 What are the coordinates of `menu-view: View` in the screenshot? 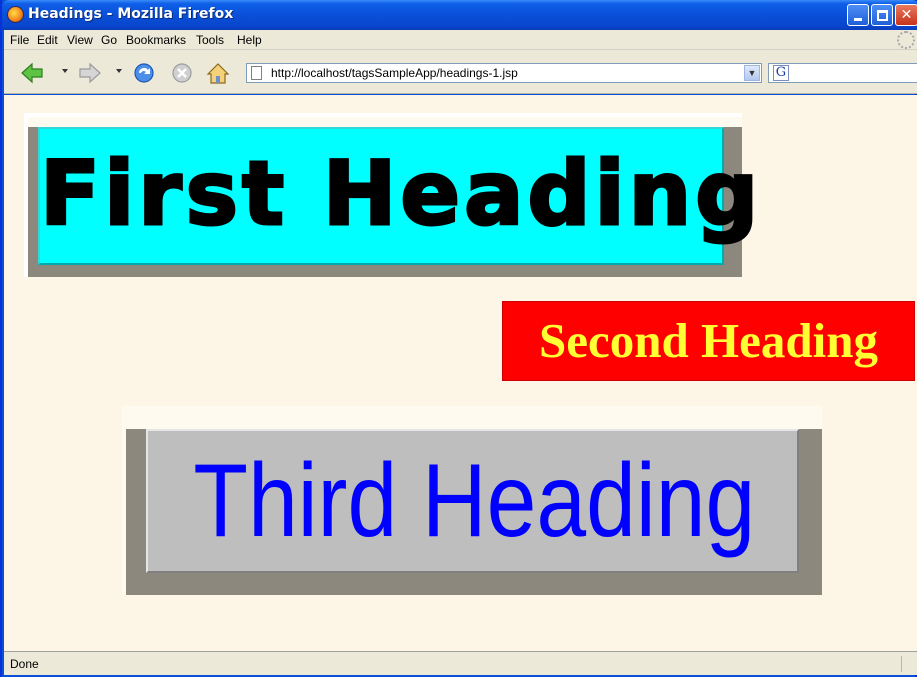 It's located at (80, 40).